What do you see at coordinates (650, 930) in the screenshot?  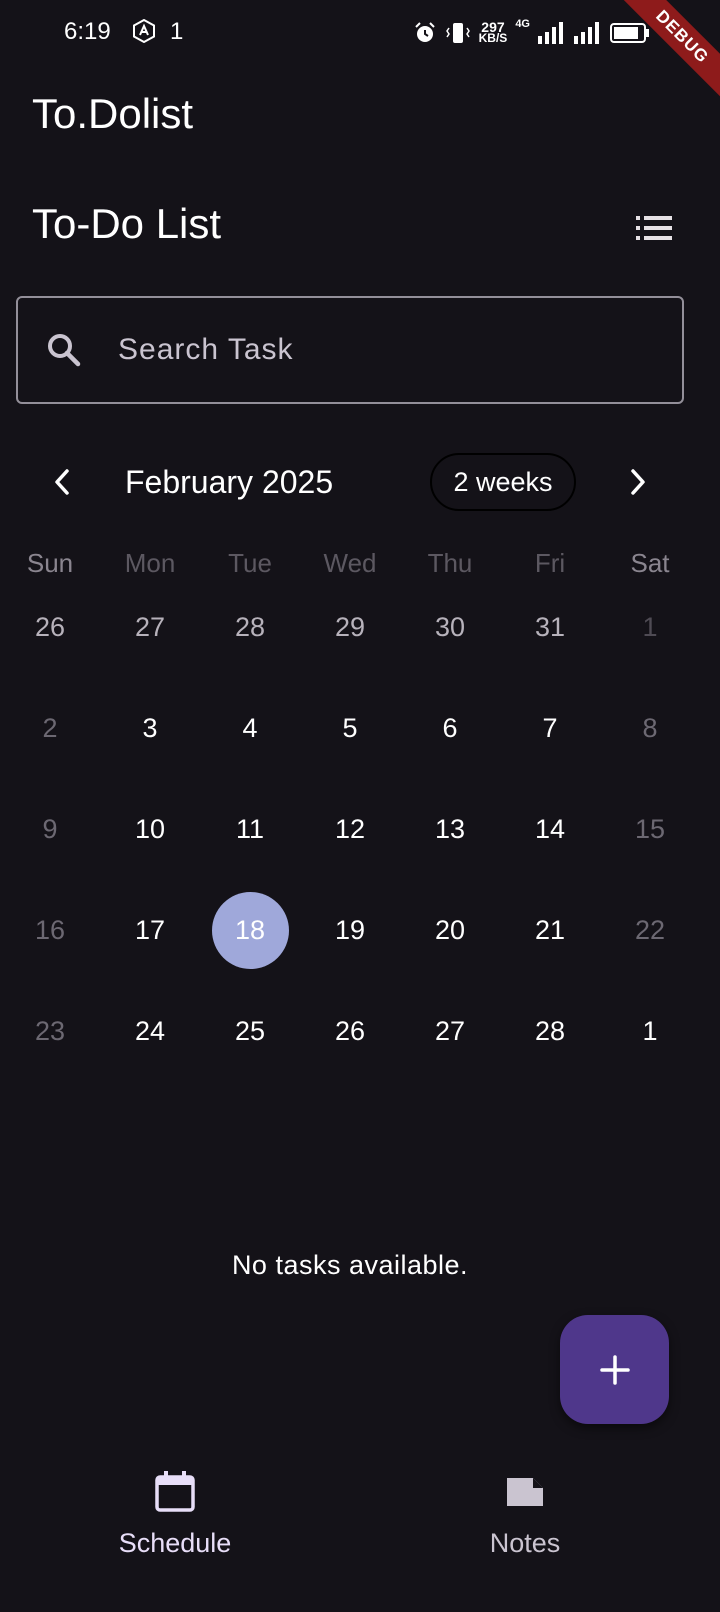 I see `calendar-day: 22` at bounding box center [650, 930].